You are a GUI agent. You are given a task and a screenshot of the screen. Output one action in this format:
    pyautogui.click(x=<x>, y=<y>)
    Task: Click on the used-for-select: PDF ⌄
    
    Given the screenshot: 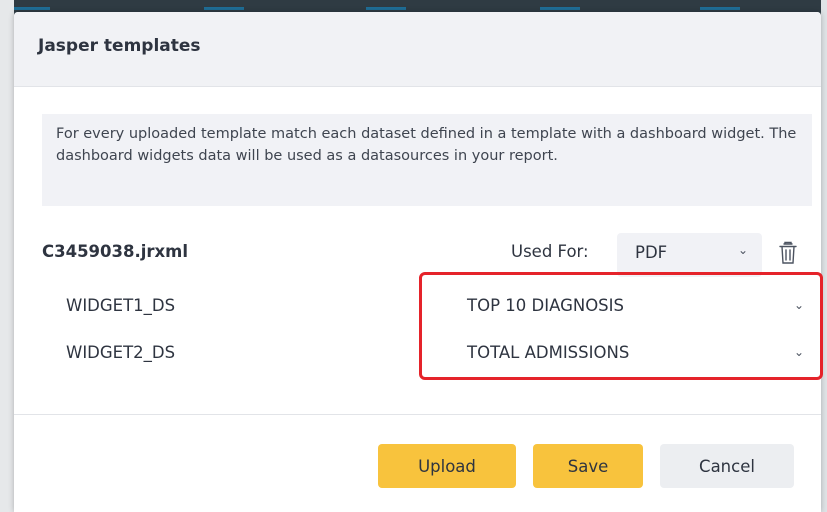 What is the action you would take?
    pyautogui.click(x=689, y=255)
    